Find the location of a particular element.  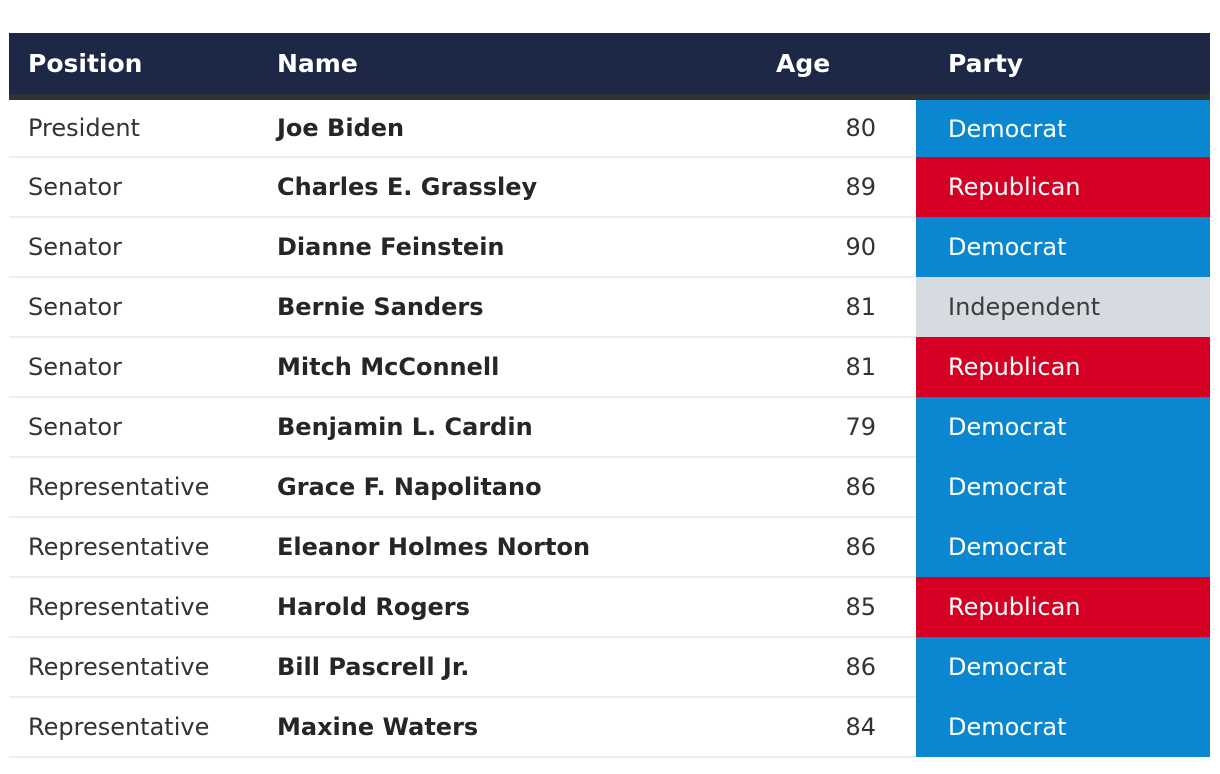

cell-name: Maxine Waters is located at coordinates (505, 727).